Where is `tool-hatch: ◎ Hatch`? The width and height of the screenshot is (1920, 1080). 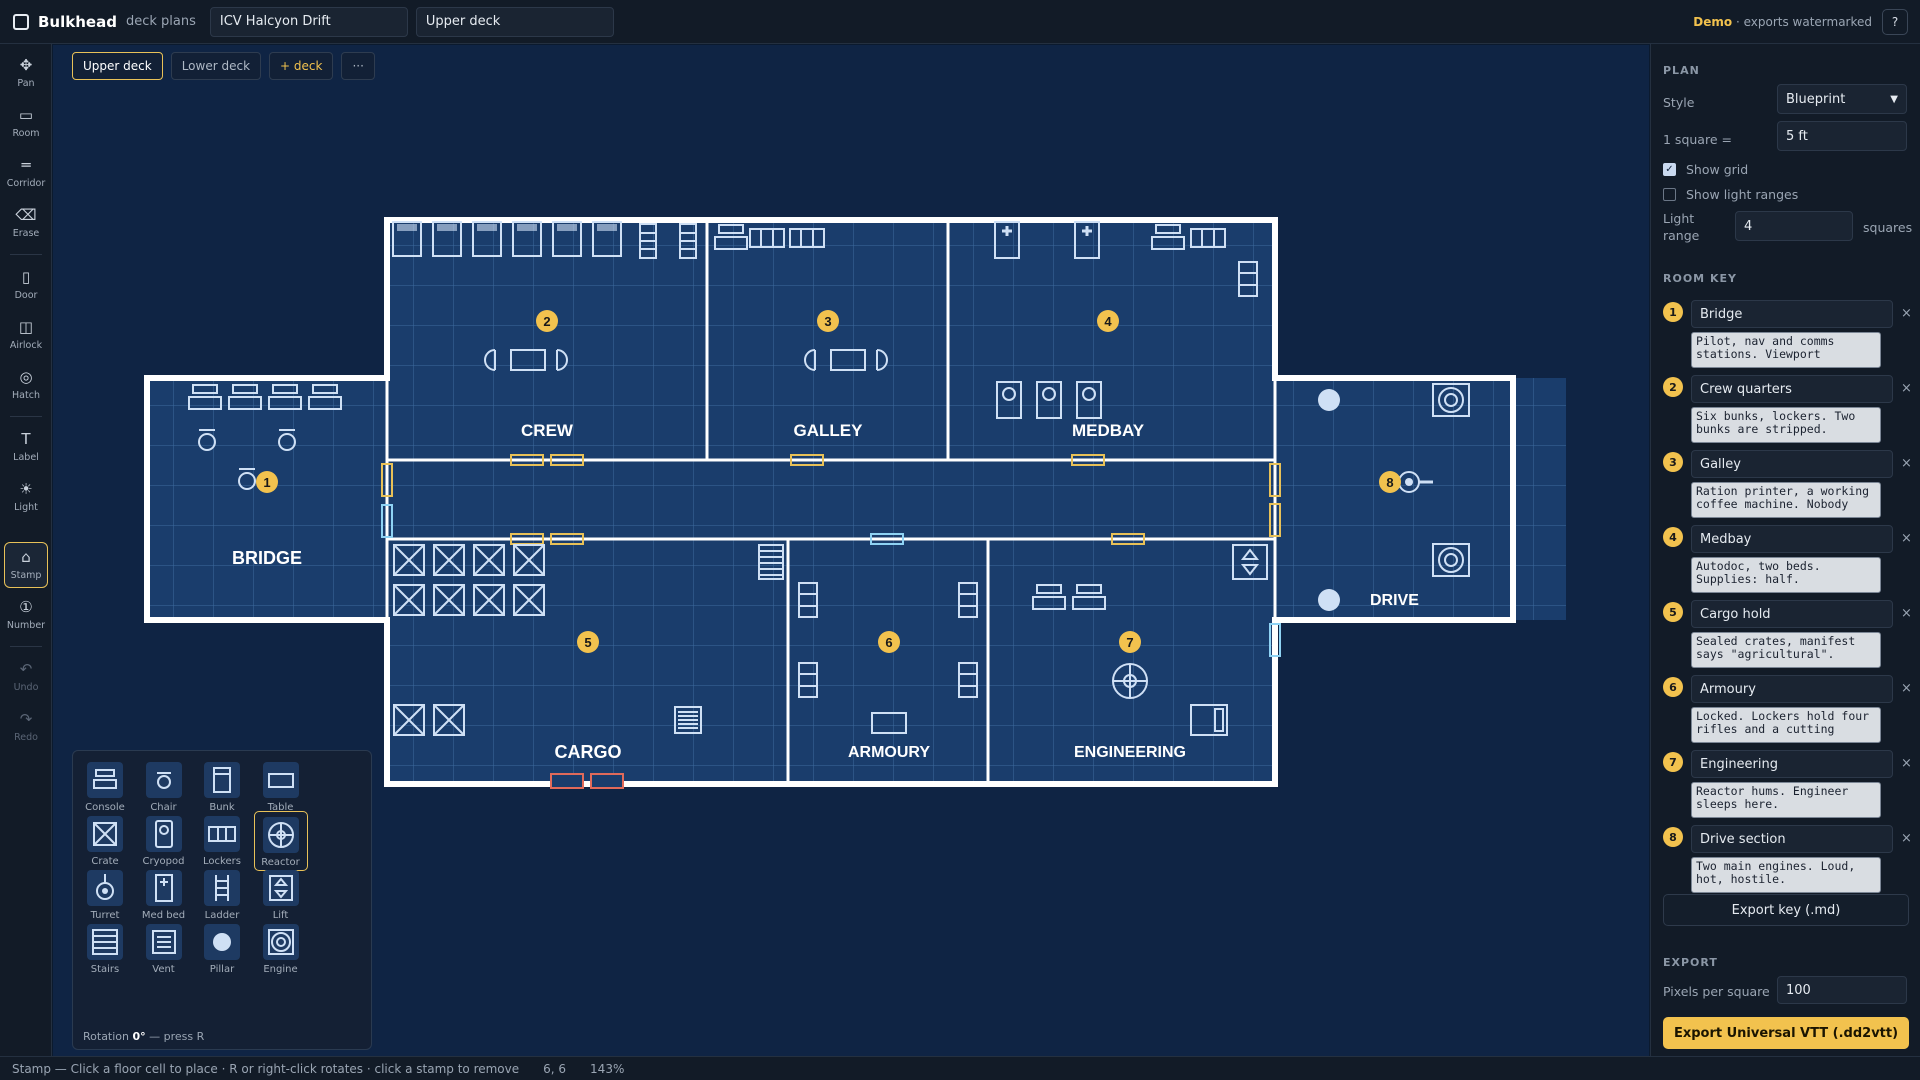
tool-hatch: ◎ Hatch is located at coordinates (26, 385).